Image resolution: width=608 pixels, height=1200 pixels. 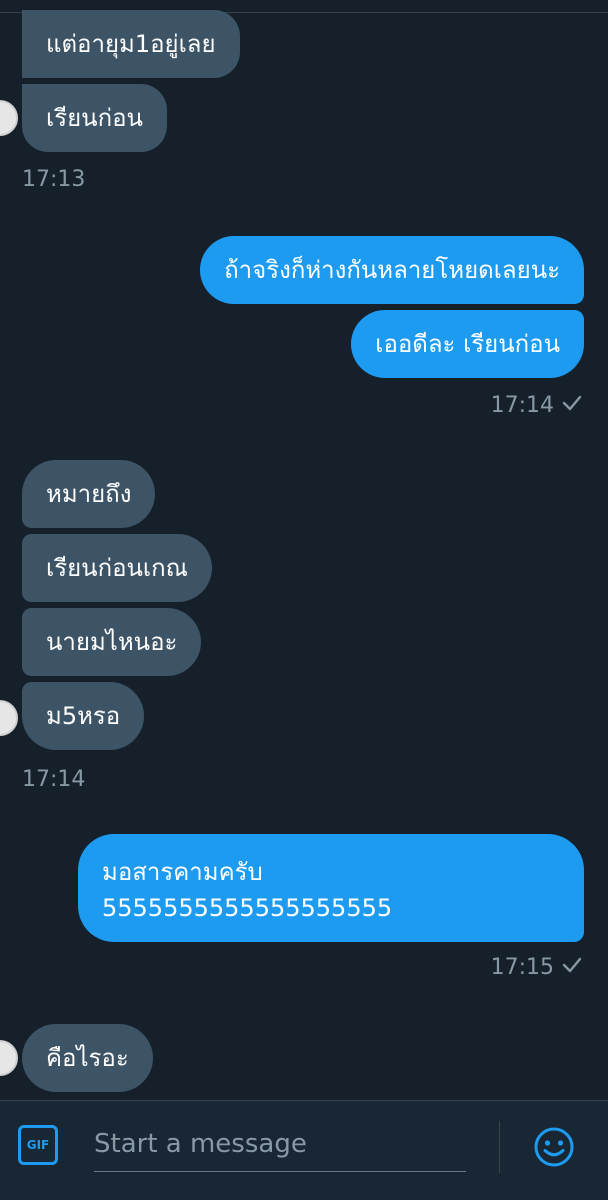 I want to click on message-timestamp: 17:13, so click(x=54, y=179).